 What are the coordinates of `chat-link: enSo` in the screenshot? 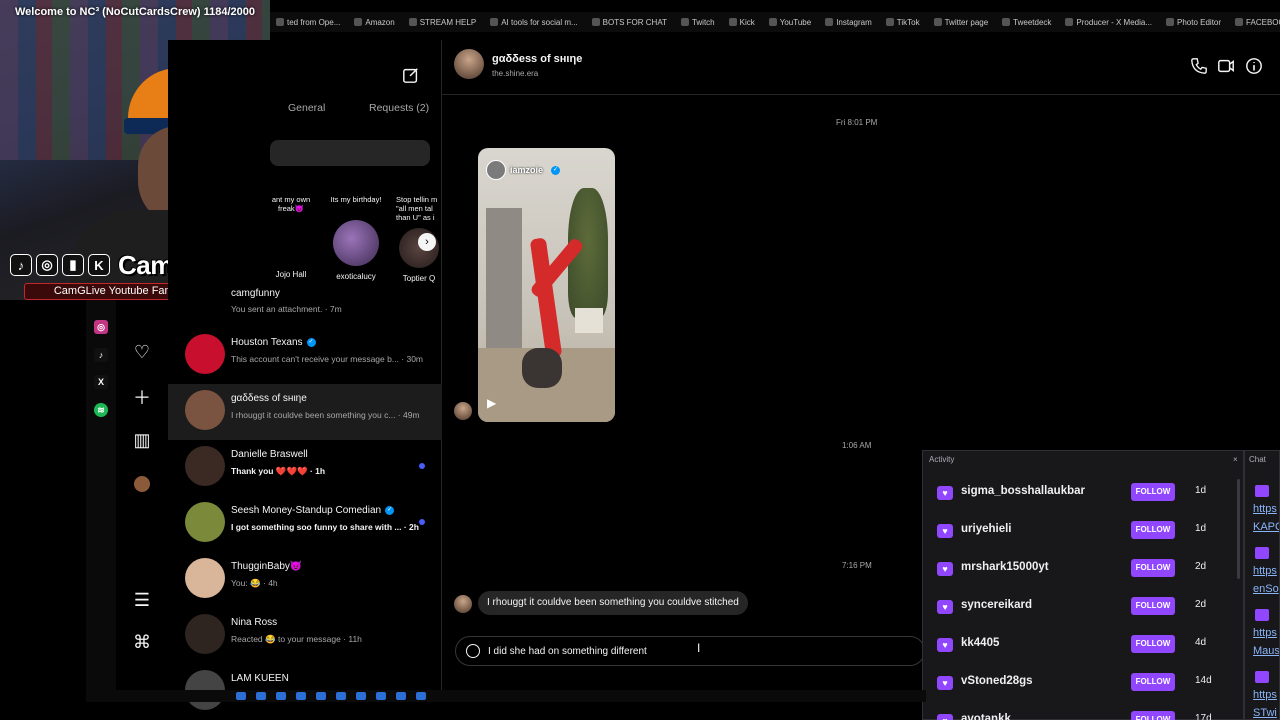 It's located at (1266, 589).